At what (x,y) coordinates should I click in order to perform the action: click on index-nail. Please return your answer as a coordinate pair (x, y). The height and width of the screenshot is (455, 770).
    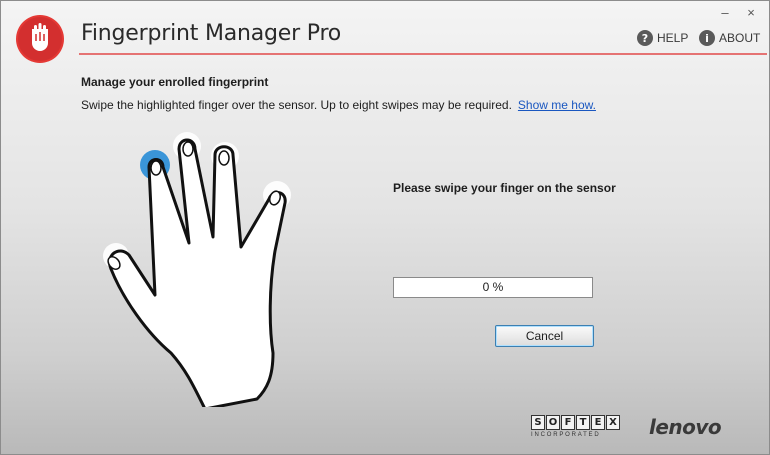
    Looking at the image, I should click on (156, 168).